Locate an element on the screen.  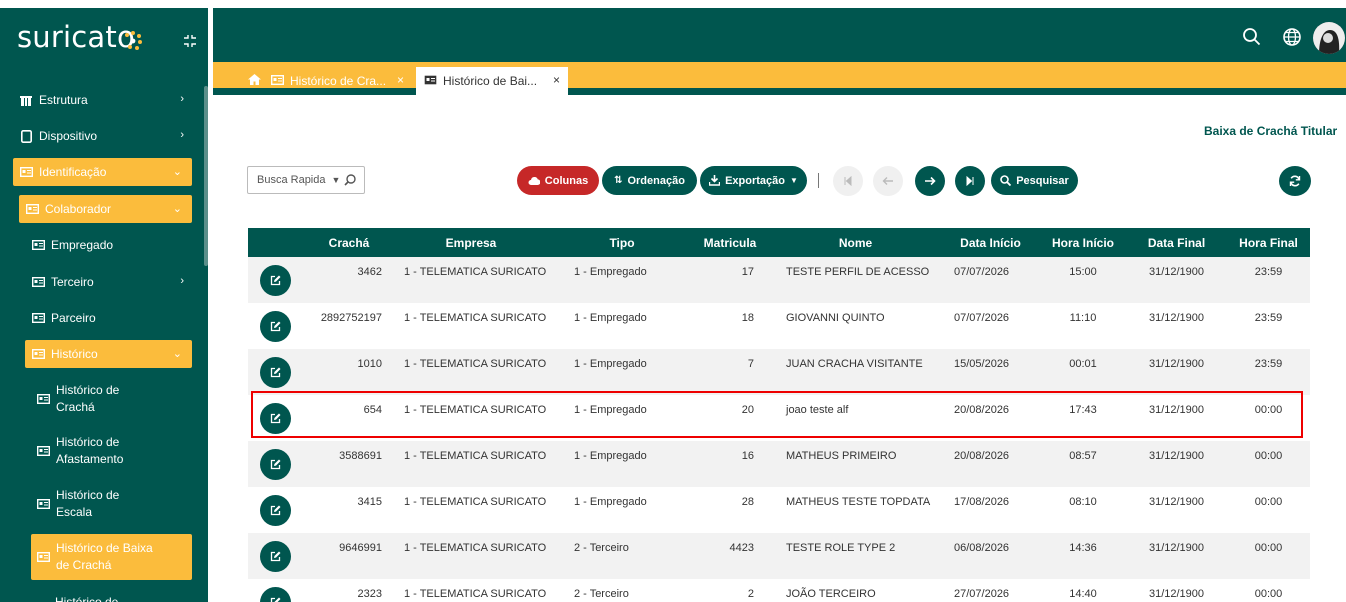
caret-down-icon: ▼ is located at coordinates (336, 180).